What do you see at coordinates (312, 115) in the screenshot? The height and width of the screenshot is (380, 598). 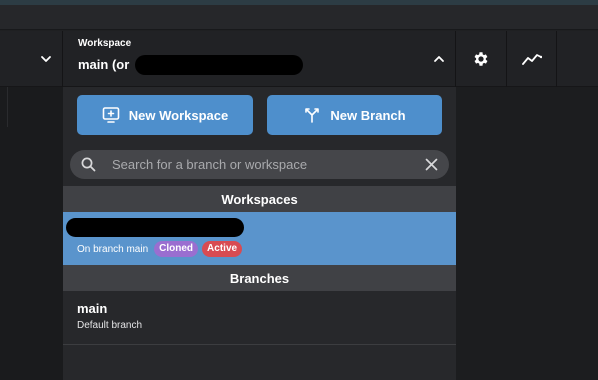 I see `branch-icon` at bounding box center [312, 115].